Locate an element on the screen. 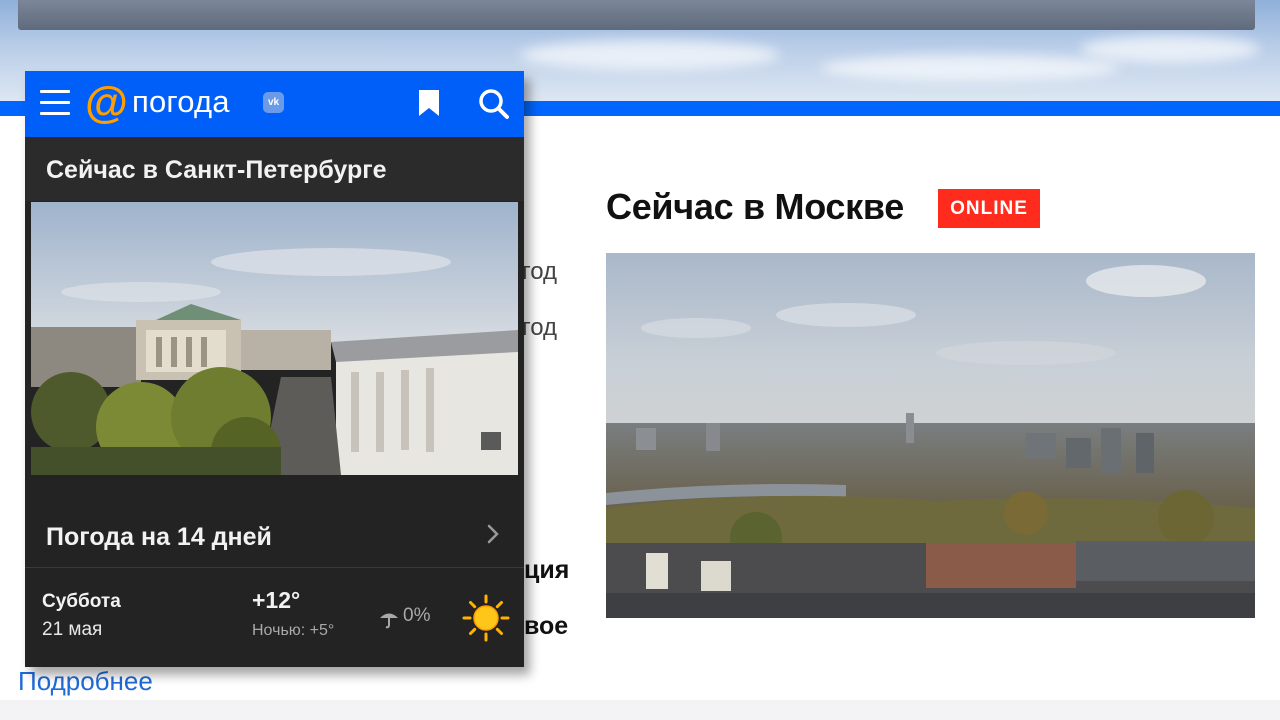 The width and height of the screenshot is (1280, 720). sun-icon is located at coordinates (486, 618).